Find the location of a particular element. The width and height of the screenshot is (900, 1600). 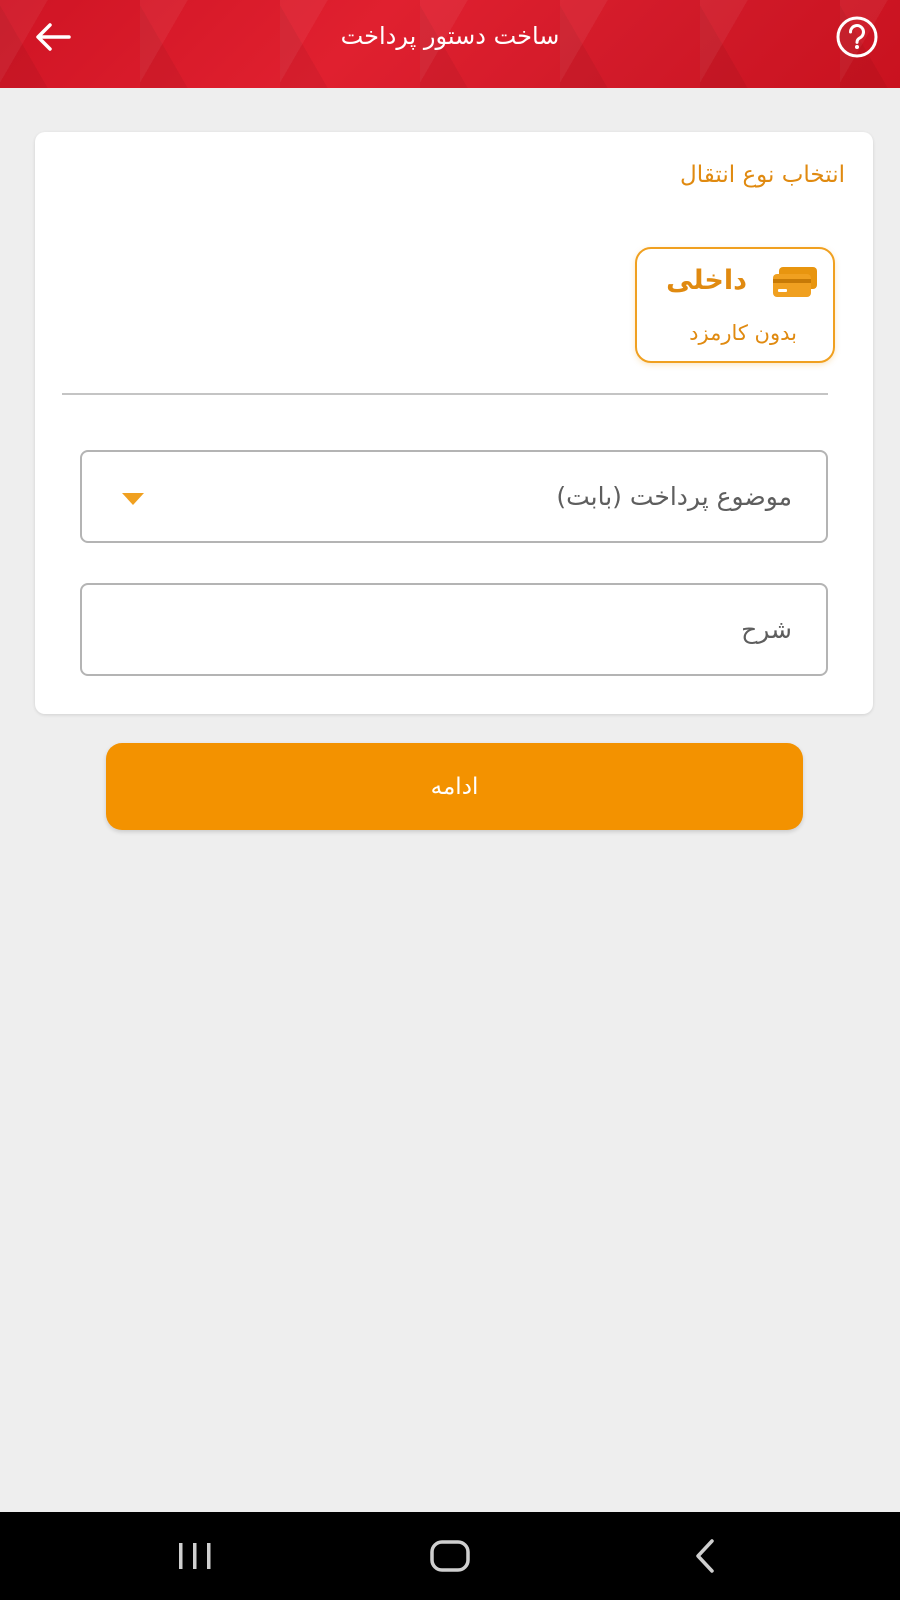

system-nav-bar is located at coordinates (450, 1556).